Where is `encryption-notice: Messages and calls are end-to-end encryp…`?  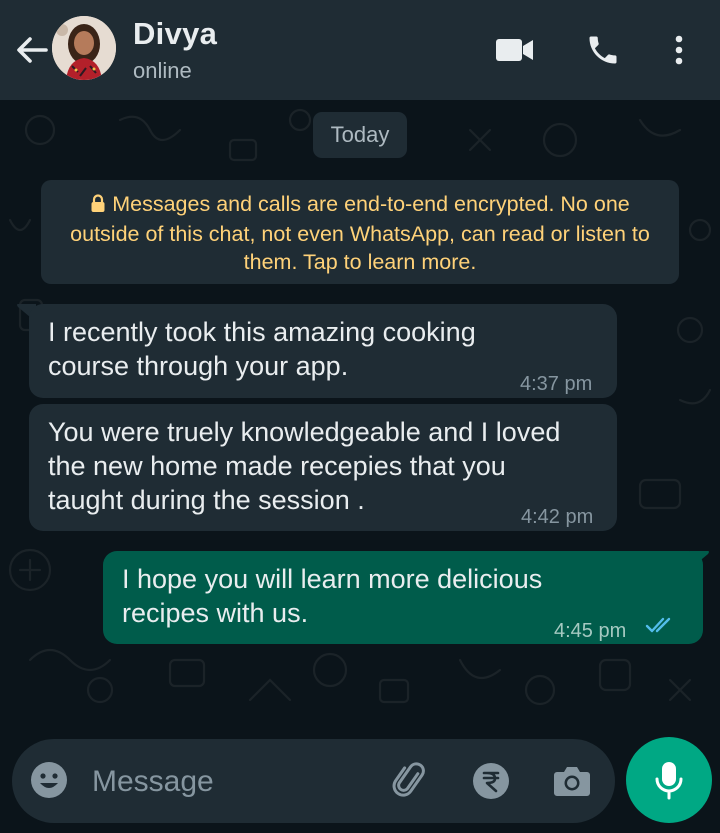
encryption-notice: Messages and calls are end-to-end encryp… is located at coordinates (360, 232).